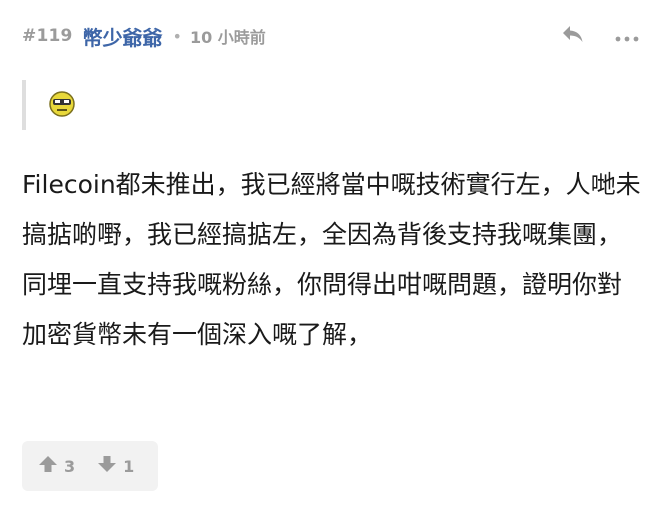 This screenshot has width=660, height=517. What do you see at coordinates (124, 105) in the screenshot?
I see `quote-block` at bounding box center [124, 105].